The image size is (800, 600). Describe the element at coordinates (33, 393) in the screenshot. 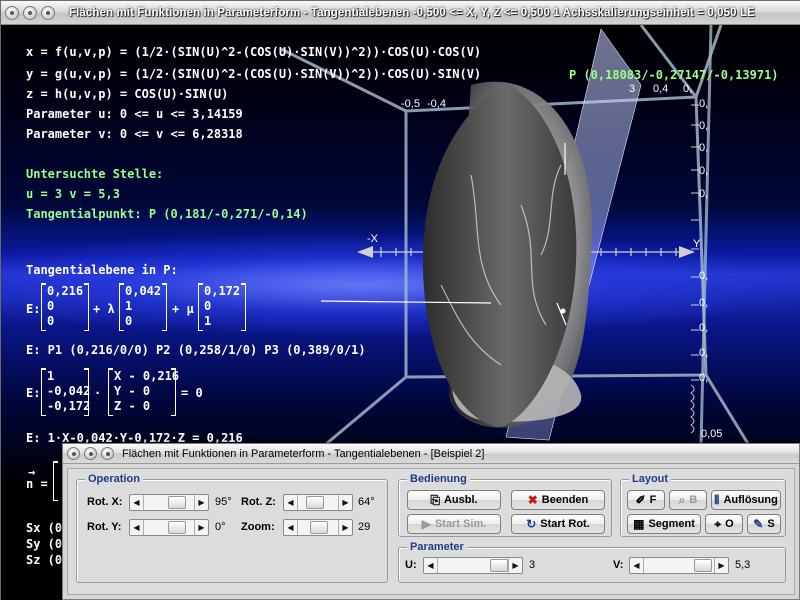

I see `plane-e-label-2: E:` at that location.